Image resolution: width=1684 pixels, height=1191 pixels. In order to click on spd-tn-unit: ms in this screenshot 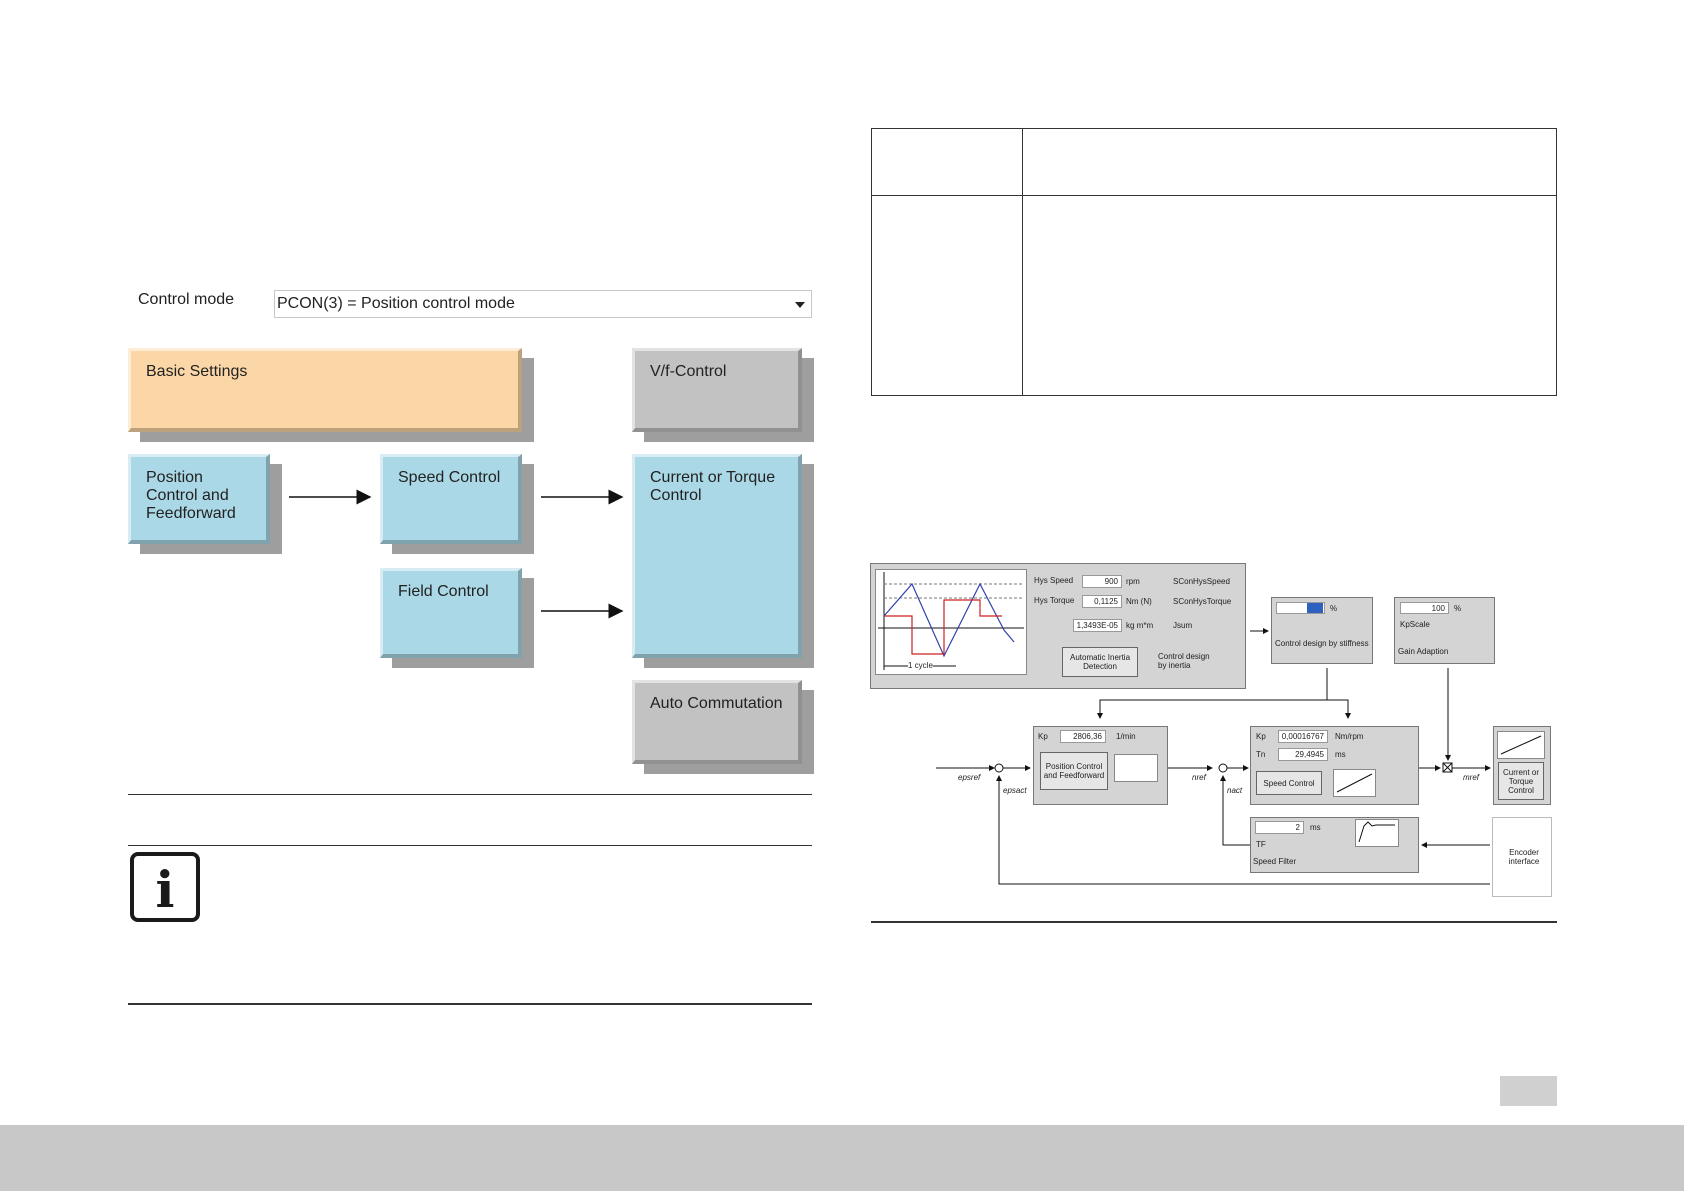, I will do `click(1340, 754)`.